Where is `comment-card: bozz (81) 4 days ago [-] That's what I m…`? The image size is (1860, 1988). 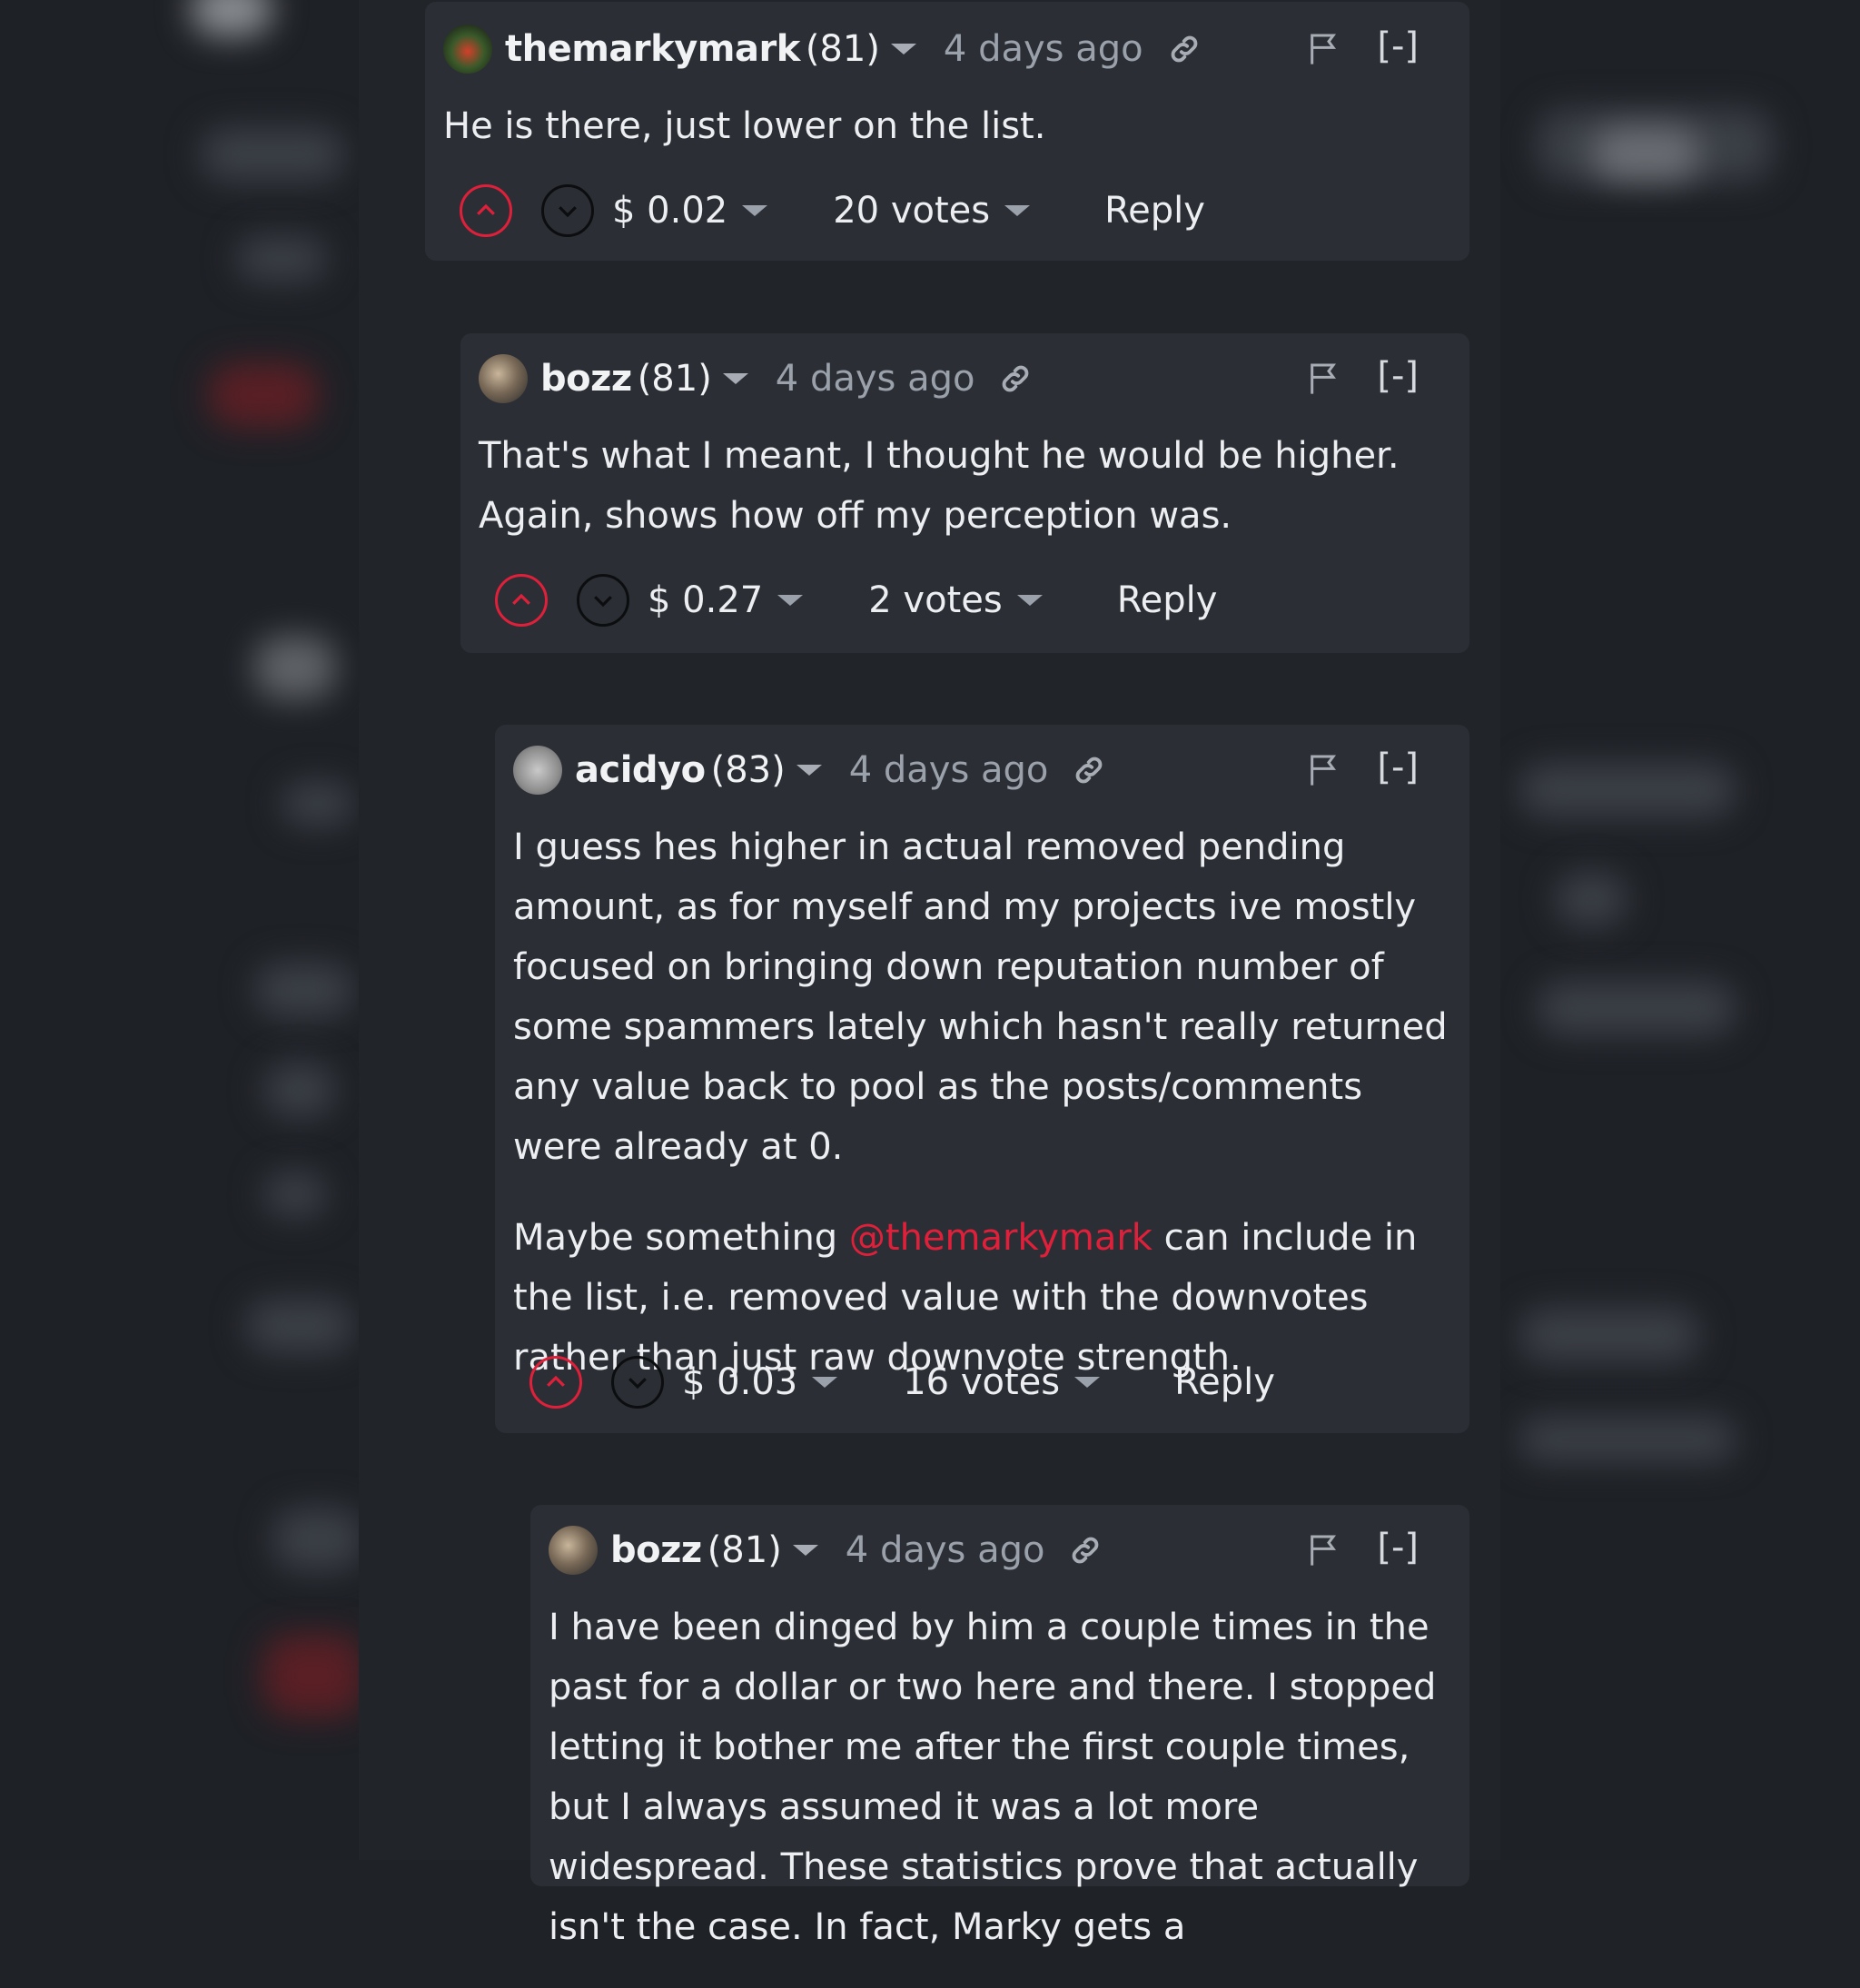
comment-card: bozz (81) 4 days ago [-] That's what I m… is located at coordinates (964, 493).